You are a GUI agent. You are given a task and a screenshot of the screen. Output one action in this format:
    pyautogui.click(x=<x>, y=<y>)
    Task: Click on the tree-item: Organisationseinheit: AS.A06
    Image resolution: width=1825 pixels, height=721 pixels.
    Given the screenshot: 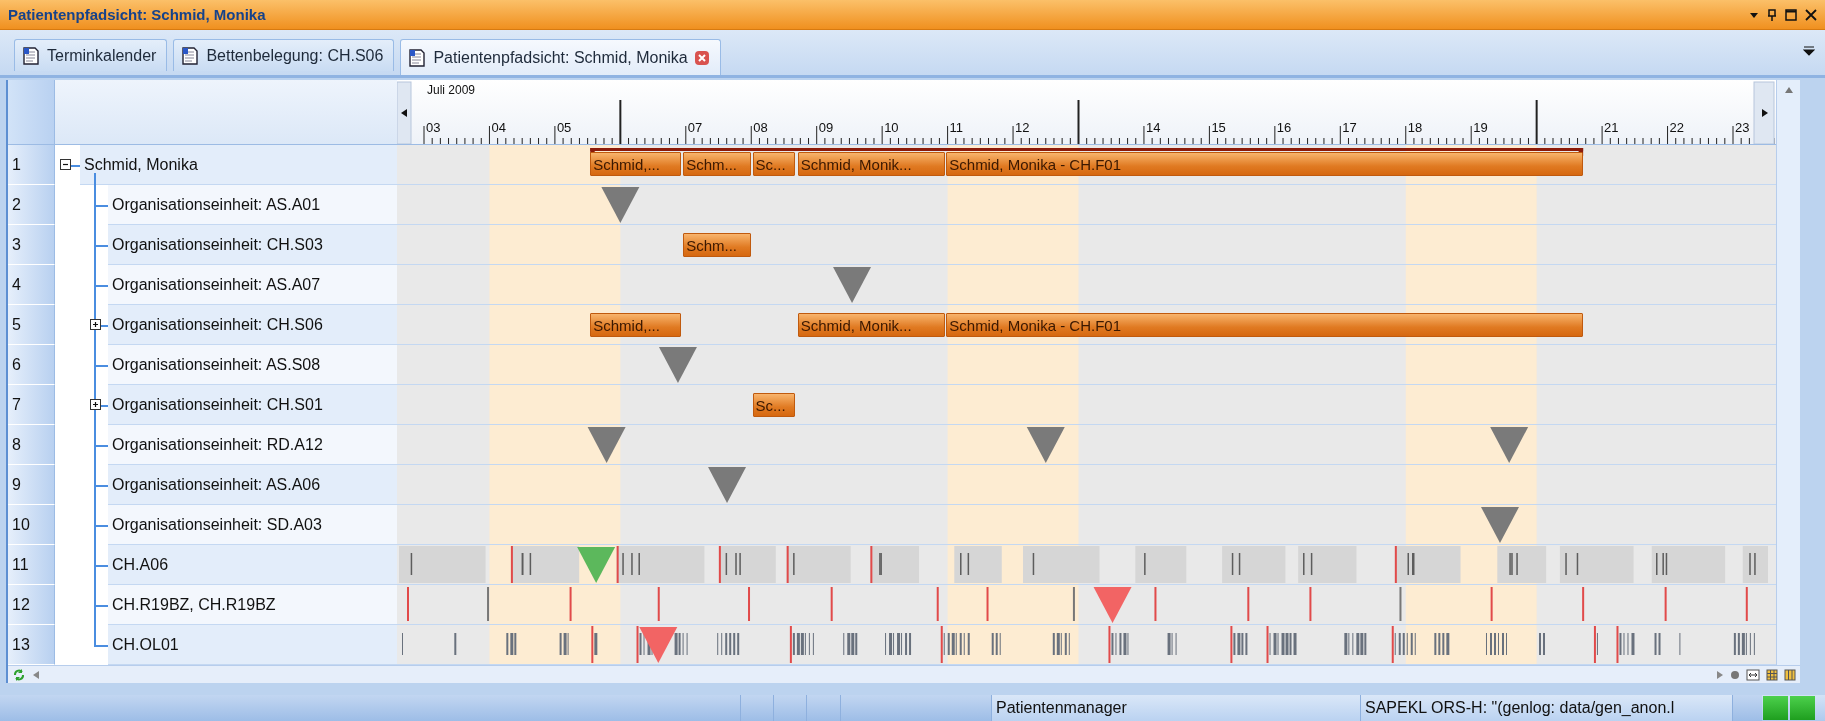 What is the action you would take?
    pyautogui.click(x=252, y=485)
    